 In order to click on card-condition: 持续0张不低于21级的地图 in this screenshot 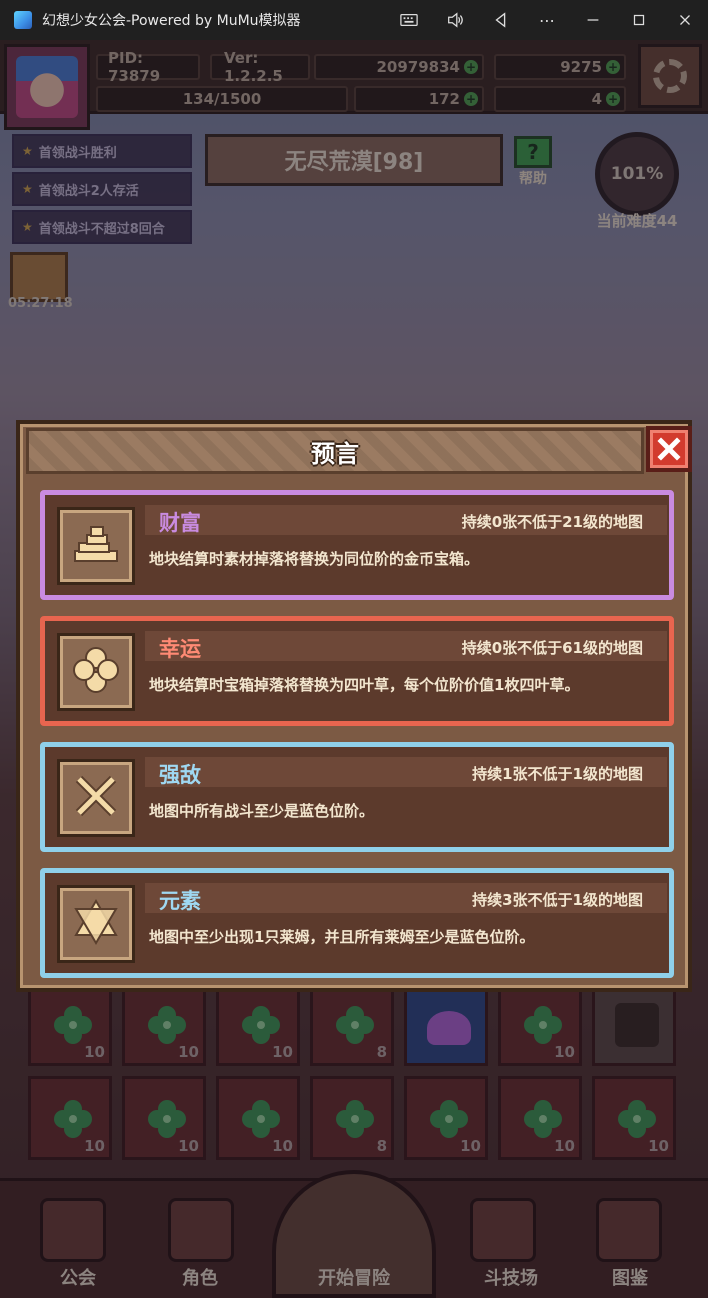, I will do `click(552, 522)`.